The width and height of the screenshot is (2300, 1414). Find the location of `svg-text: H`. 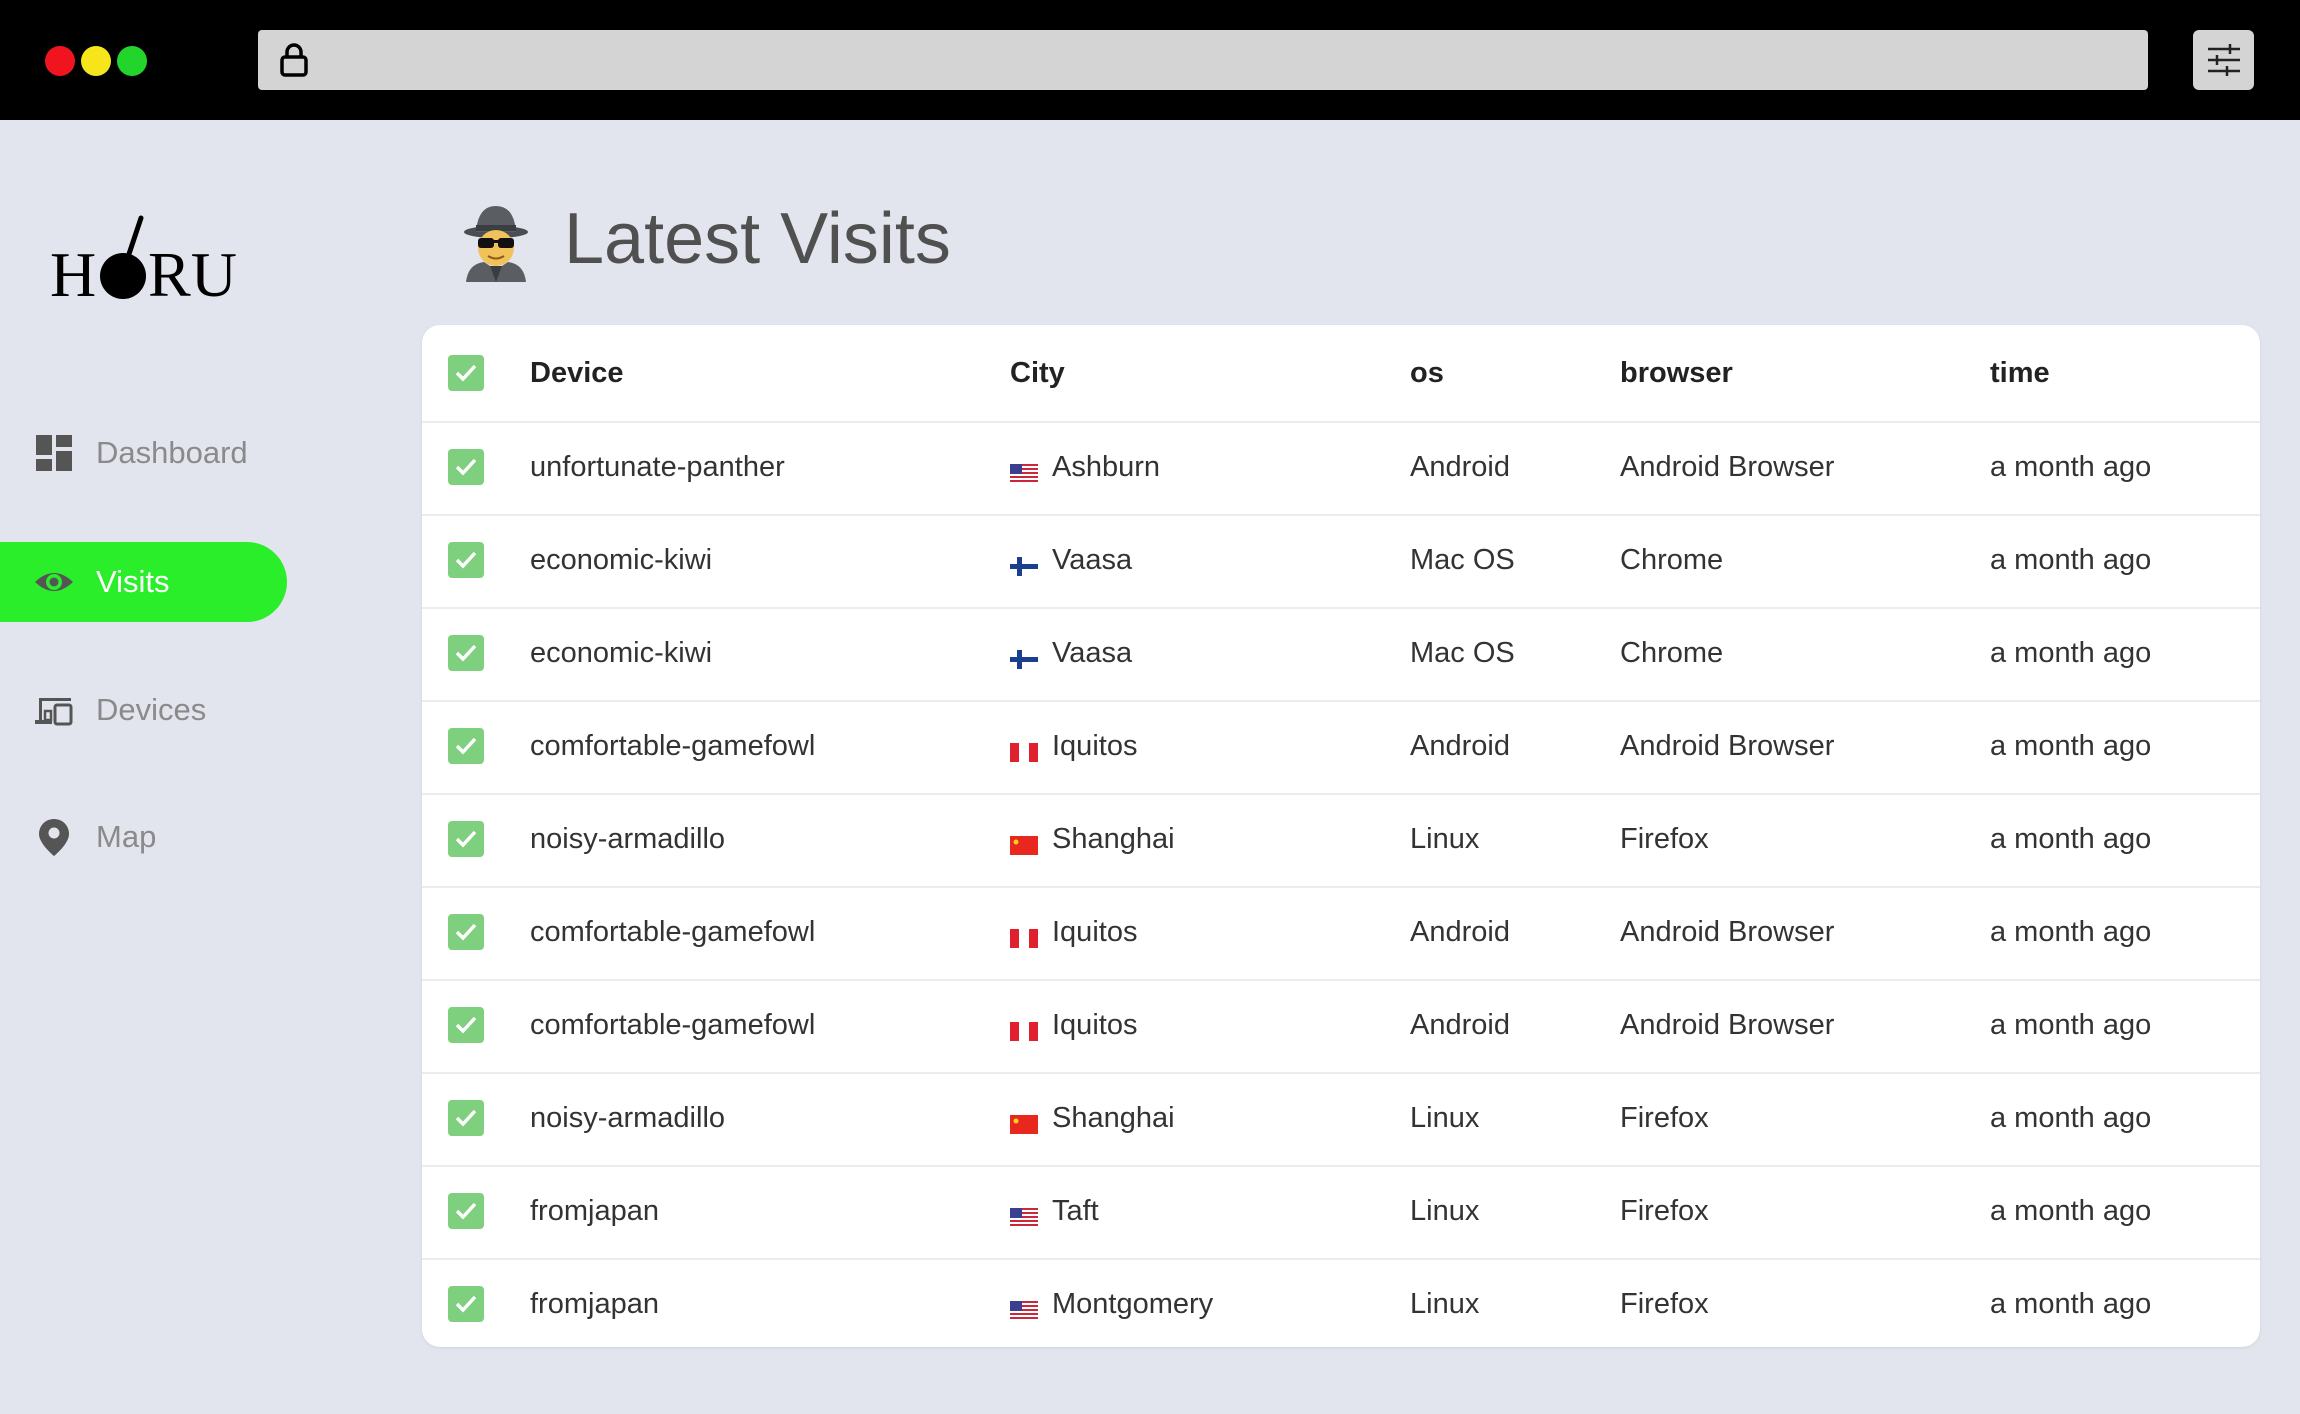

svg-text: H is located at coordinates (73, 274).